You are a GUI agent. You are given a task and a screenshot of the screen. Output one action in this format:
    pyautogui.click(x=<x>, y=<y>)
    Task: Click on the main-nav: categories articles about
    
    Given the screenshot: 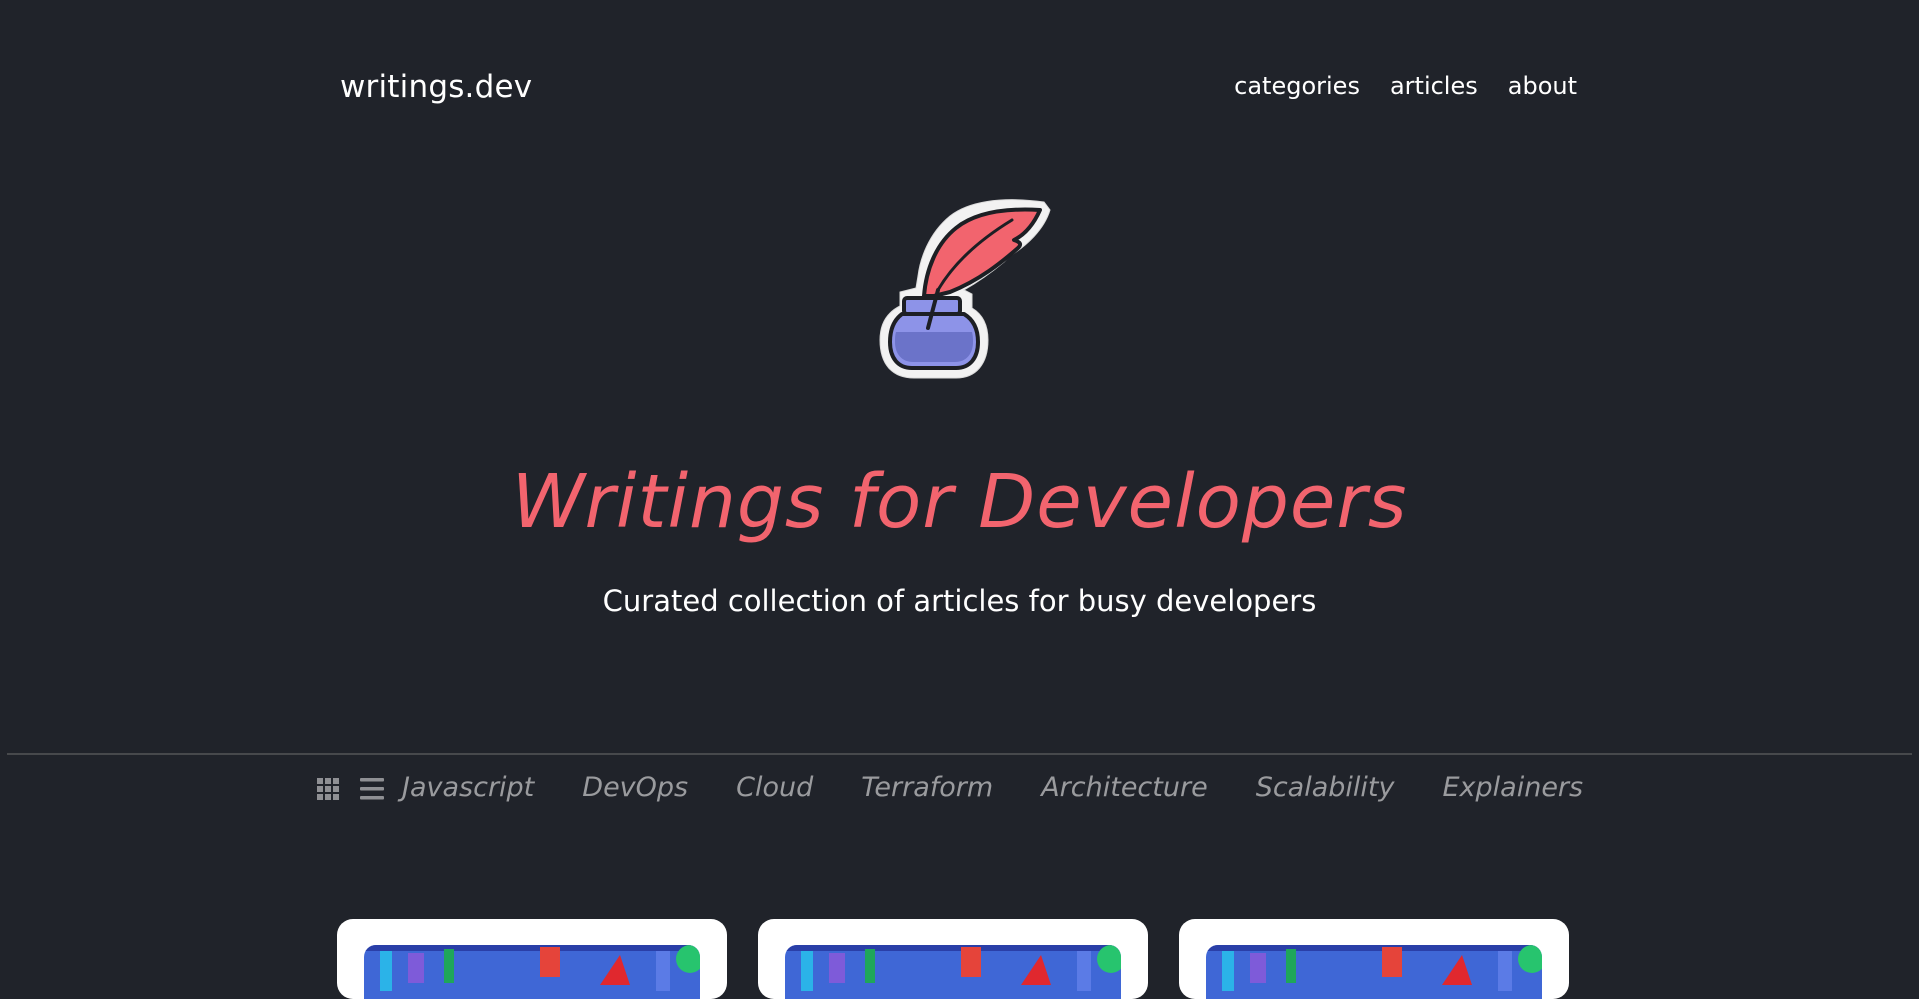 What is the action you would take?
    pyautogui.click(x=1405, y=86)
    